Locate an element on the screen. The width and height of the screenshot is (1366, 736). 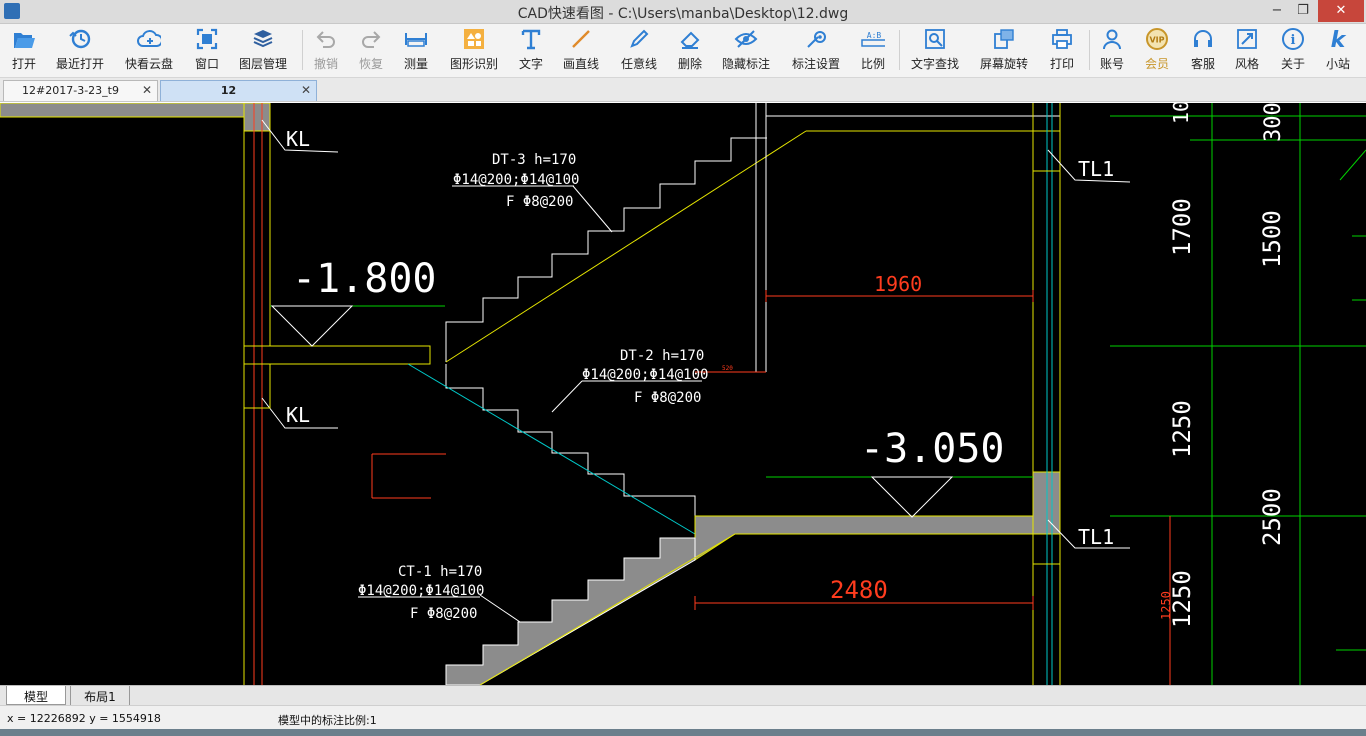
status-bar: x = 12226892 y = 1554918 模型中的标注比例:1 is located at coordinates (683, 717).